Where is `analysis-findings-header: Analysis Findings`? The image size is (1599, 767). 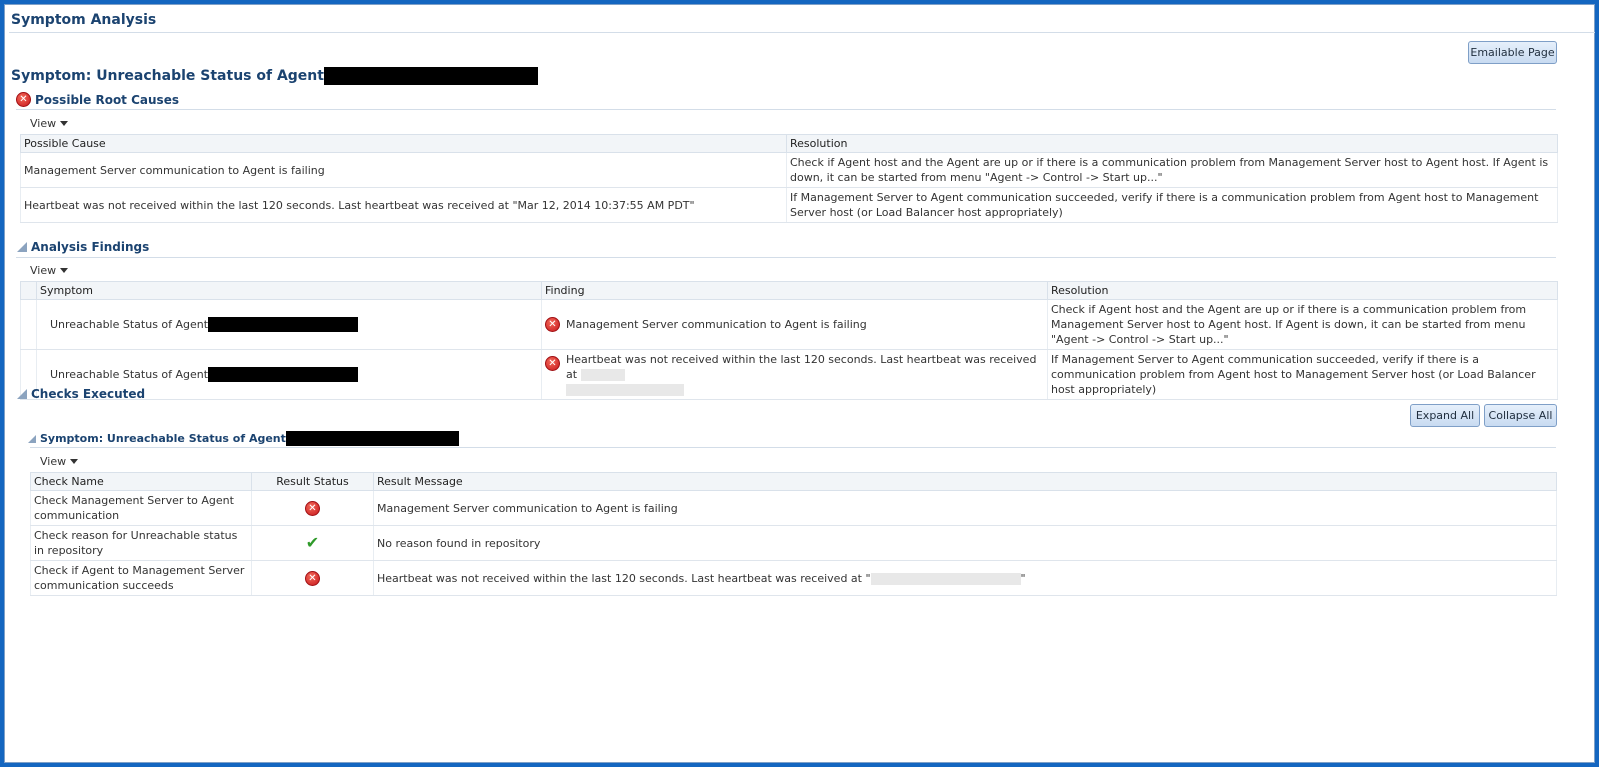
analysis-findings-header: Analysis Findings is located at coordinates (83, 247).